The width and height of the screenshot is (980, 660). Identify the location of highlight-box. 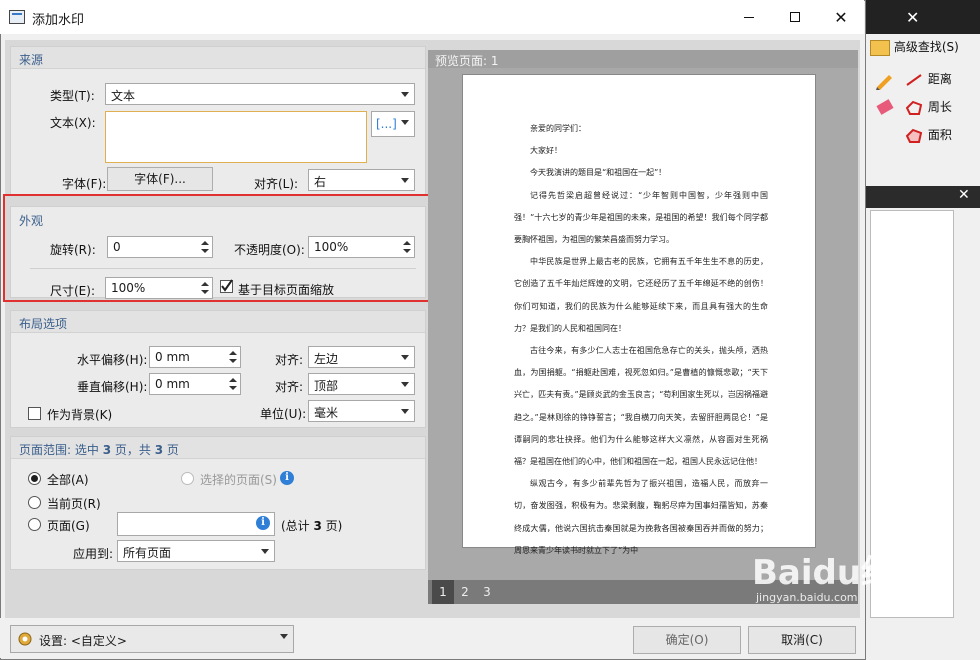
(218, 248).